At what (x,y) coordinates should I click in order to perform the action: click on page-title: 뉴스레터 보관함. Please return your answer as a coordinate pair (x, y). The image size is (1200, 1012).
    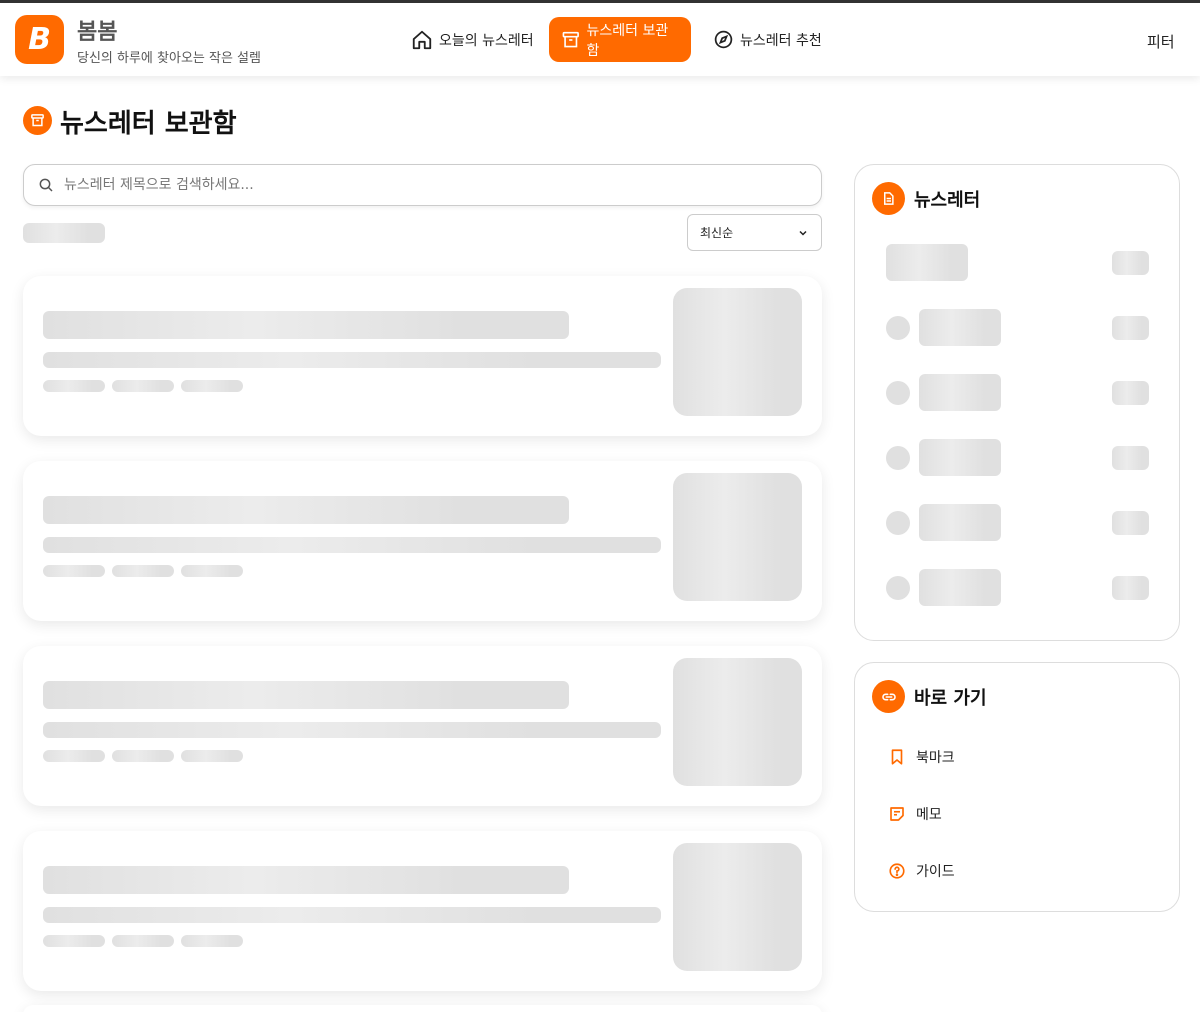
    Looking at the image, I should click on (148, 124).